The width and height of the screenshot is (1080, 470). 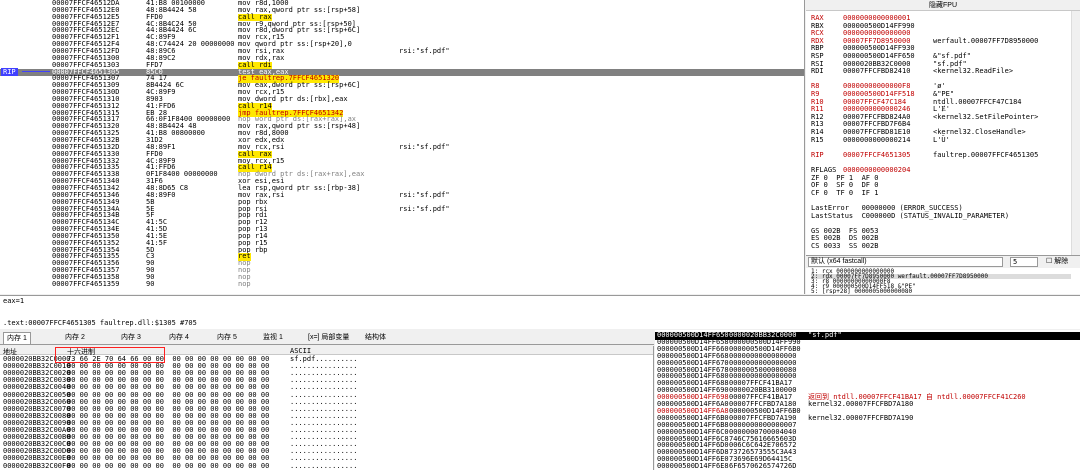 What do you see at coordinates (131, 338) in the screenshot?
I see `tab-3: 内存 3` at bounding box center [131, 338].